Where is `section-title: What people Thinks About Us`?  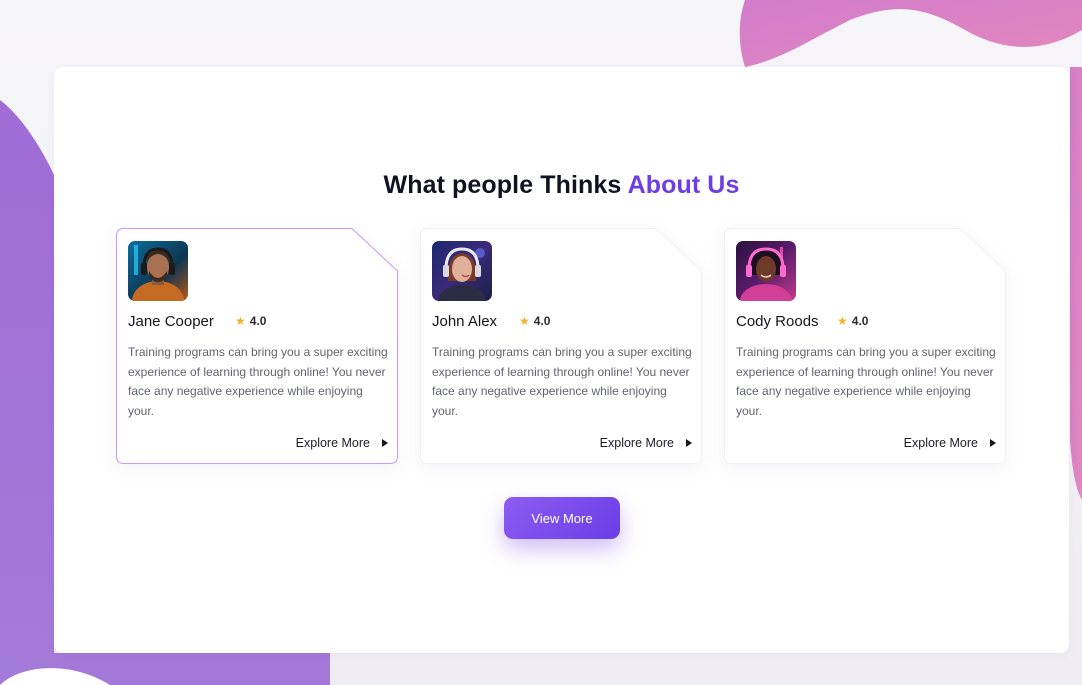
section-title: What people Thinks About Us is located at coordinates (561, 185).